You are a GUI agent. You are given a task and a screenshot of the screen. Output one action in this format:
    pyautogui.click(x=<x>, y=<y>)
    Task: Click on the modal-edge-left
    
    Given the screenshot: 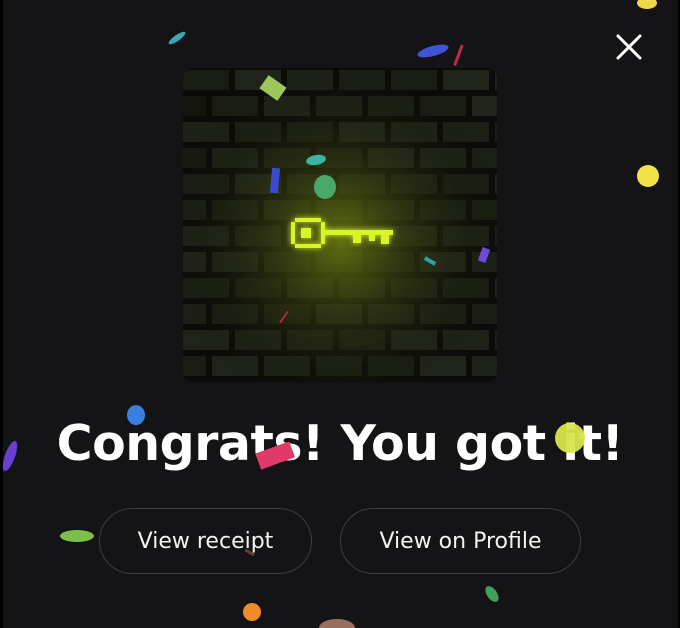 What is the action you would take?
    pyautogui.click(x=1, y=314)
    